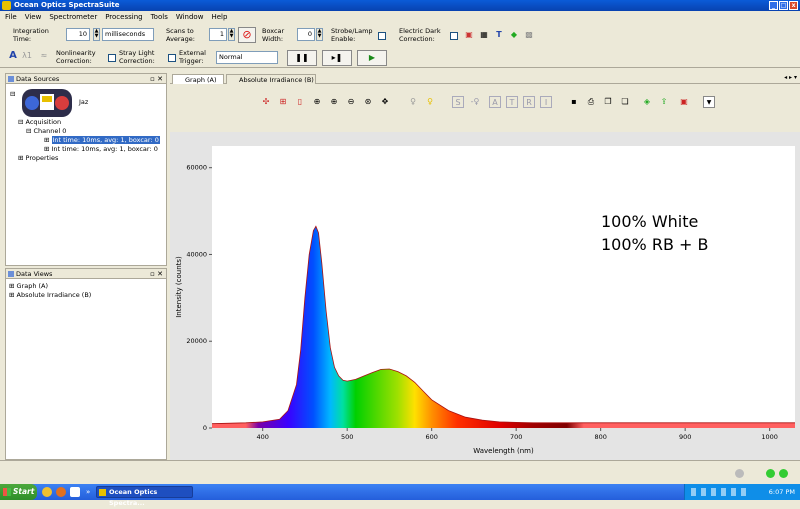 The image size is (800, 509). Describe the element at coordinates (219, 17) in the screenshot. I see `menu-help: Help` at that location.